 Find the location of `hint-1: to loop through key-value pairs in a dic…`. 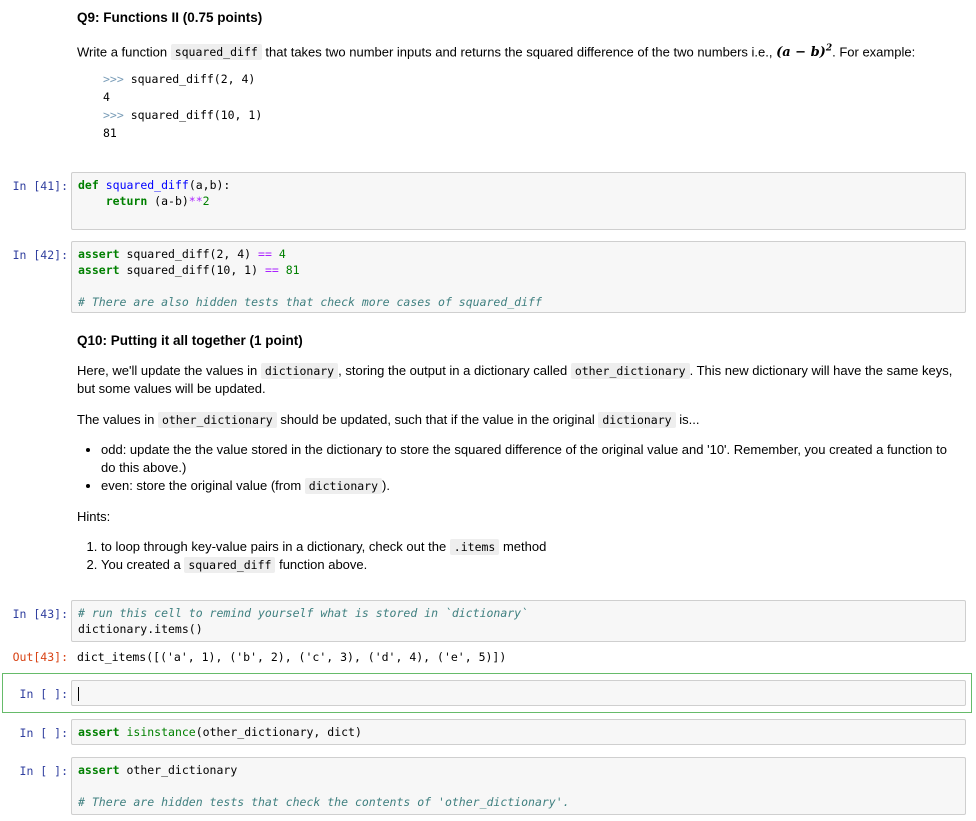

hint-1: to loop through key-value pairs in a dic… is located at coordinates (531, 547).